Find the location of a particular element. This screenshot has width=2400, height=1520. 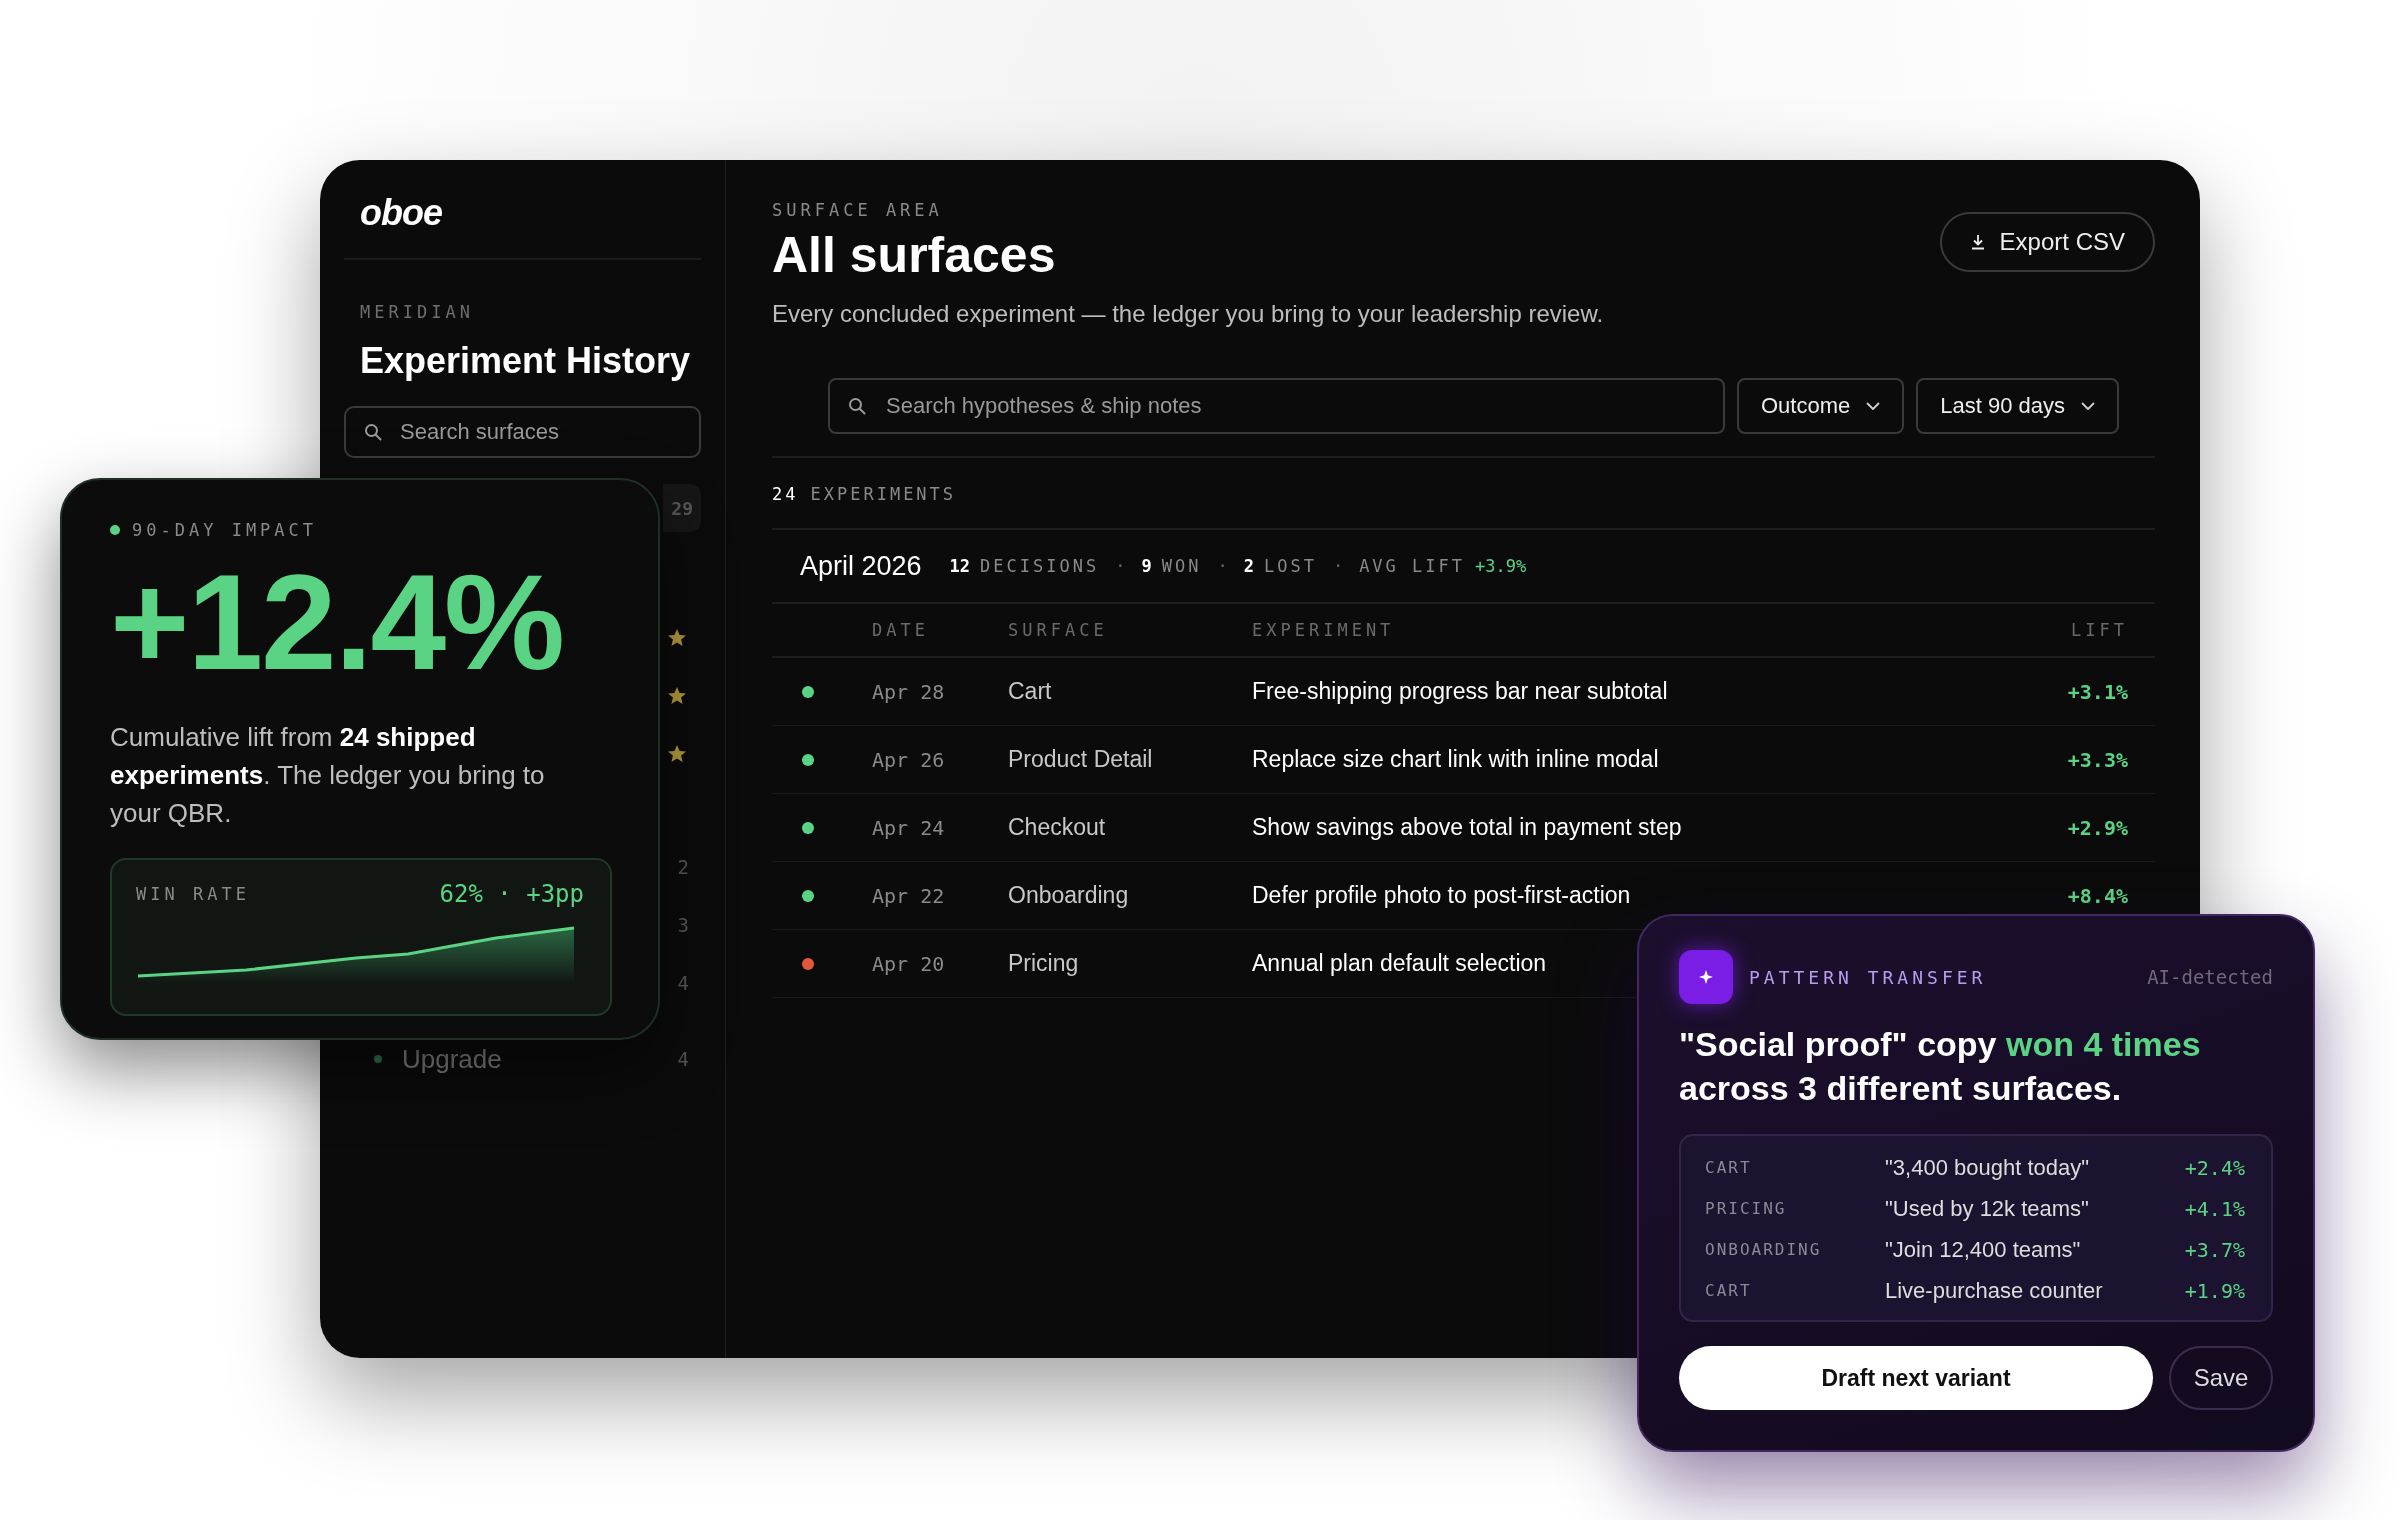

logo: oboe is located at coordinates (401, 213).